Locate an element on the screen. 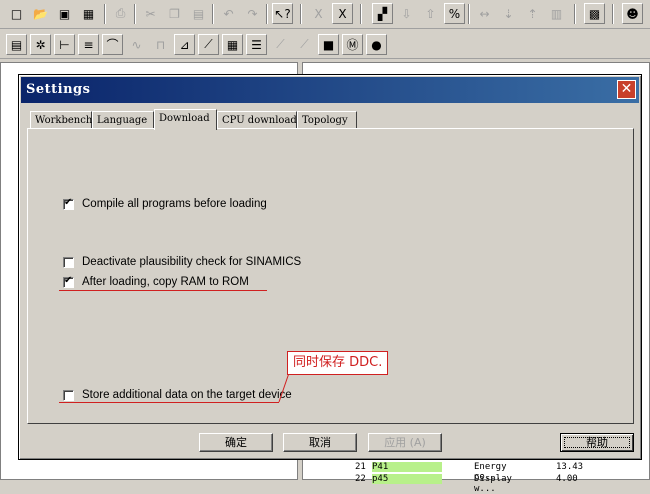 This screenshot has width=650, height=494. compile-programs-checkbox is located at coordinates (68, 203).